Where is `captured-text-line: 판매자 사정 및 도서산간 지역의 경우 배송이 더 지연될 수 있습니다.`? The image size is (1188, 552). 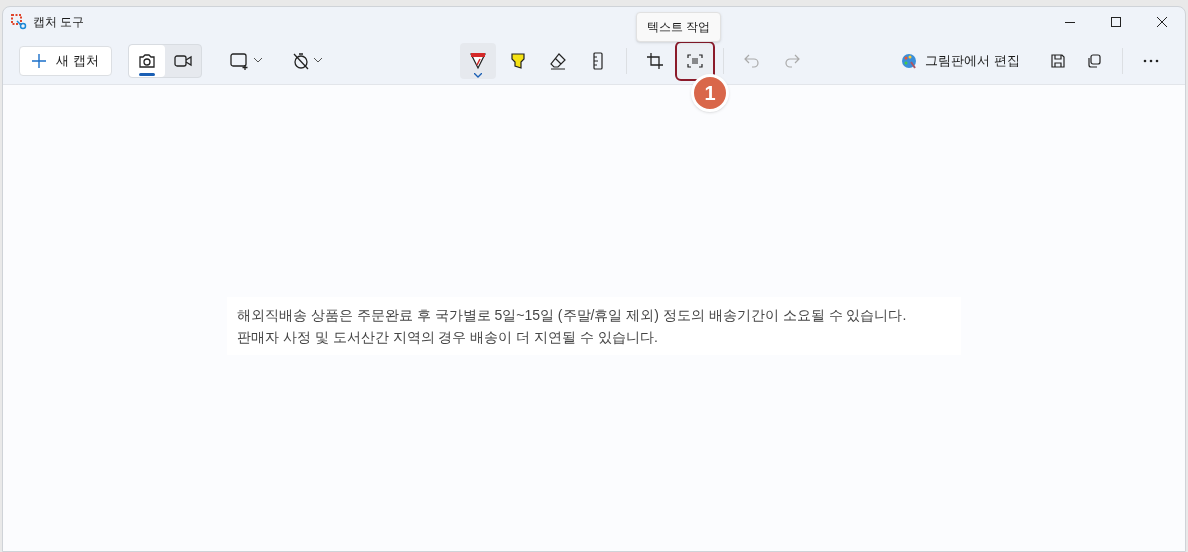 captured-text-line: 판매자 사정 및 도서산간 지역의 경우 배송이 더 지연될 수 있습니다. is located at coordinates (448, 337).